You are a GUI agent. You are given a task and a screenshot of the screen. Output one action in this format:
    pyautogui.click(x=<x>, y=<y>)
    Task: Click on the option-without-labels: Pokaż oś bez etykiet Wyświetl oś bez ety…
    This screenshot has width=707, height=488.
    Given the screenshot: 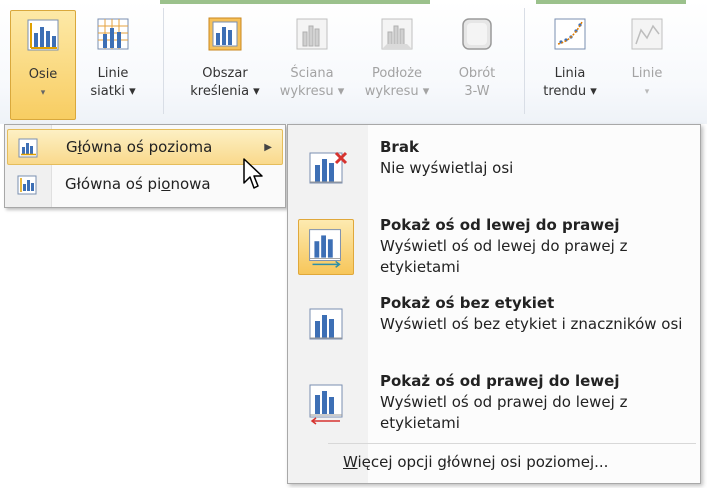 What is the action you would take?
    pyautogui.click(x=494, y=331)
    